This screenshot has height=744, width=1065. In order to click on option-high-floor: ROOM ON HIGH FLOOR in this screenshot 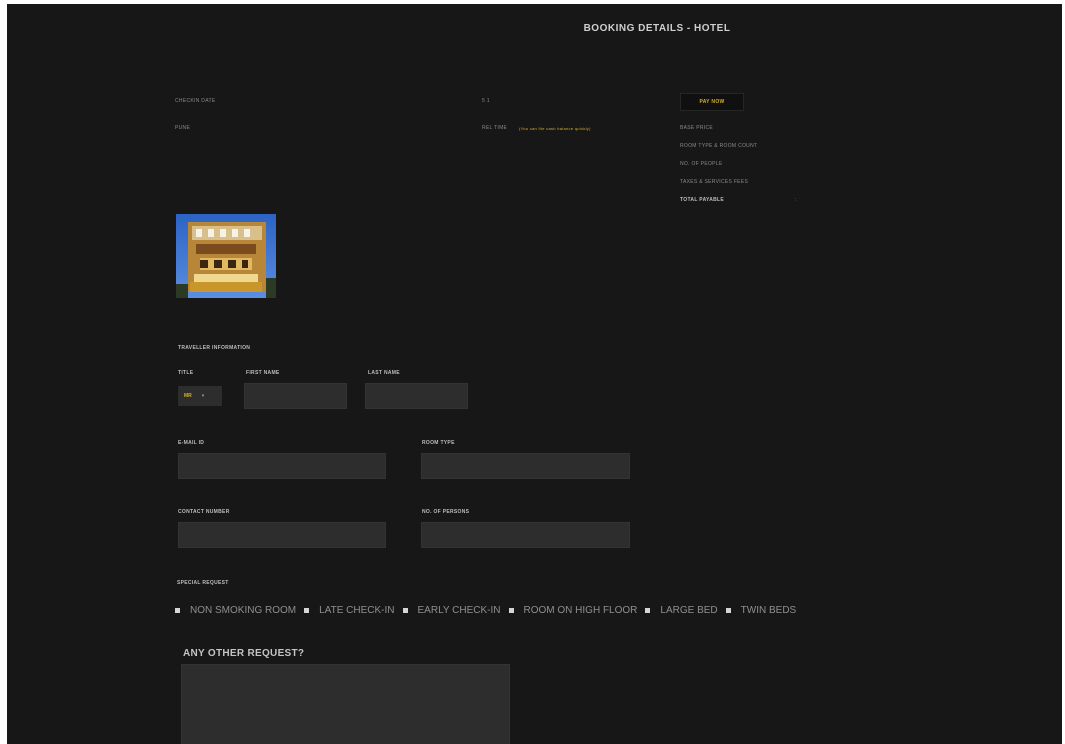, I will do `click(573, 610)`.